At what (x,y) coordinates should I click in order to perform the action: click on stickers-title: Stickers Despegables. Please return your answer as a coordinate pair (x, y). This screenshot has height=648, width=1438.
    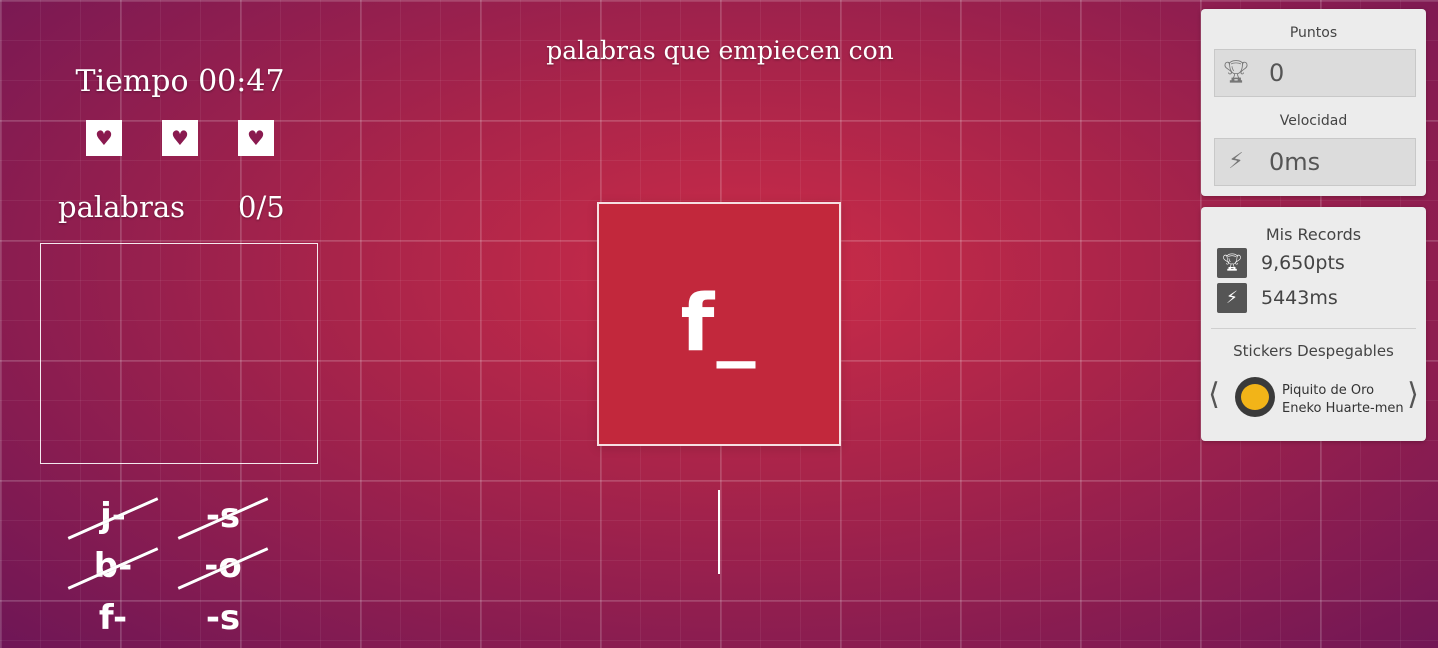
    Looking at the image, I should click on (1313, 351).